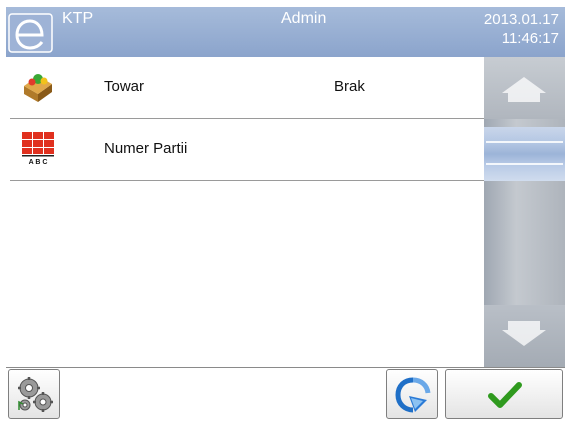  I want to click on arrow-up-icon, so click(524, 89).